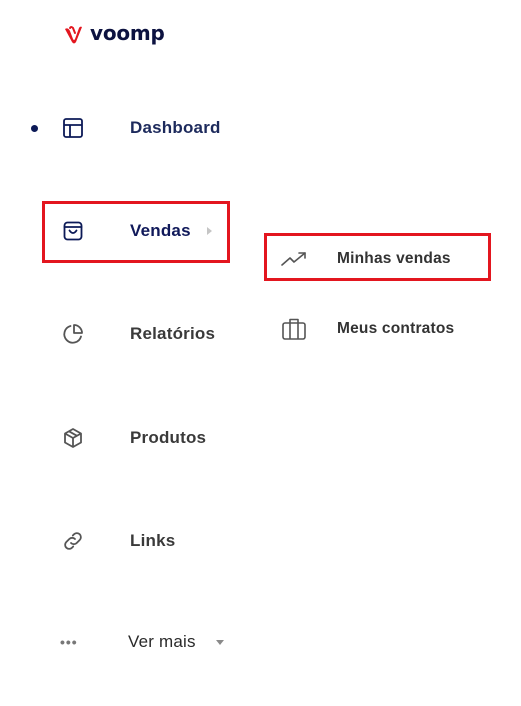 This screenshot has width=521, height=706. Describe the element at coordinates (160, 230) in the screenshot. I see `sidebar-item-label: Vendas` at that location.